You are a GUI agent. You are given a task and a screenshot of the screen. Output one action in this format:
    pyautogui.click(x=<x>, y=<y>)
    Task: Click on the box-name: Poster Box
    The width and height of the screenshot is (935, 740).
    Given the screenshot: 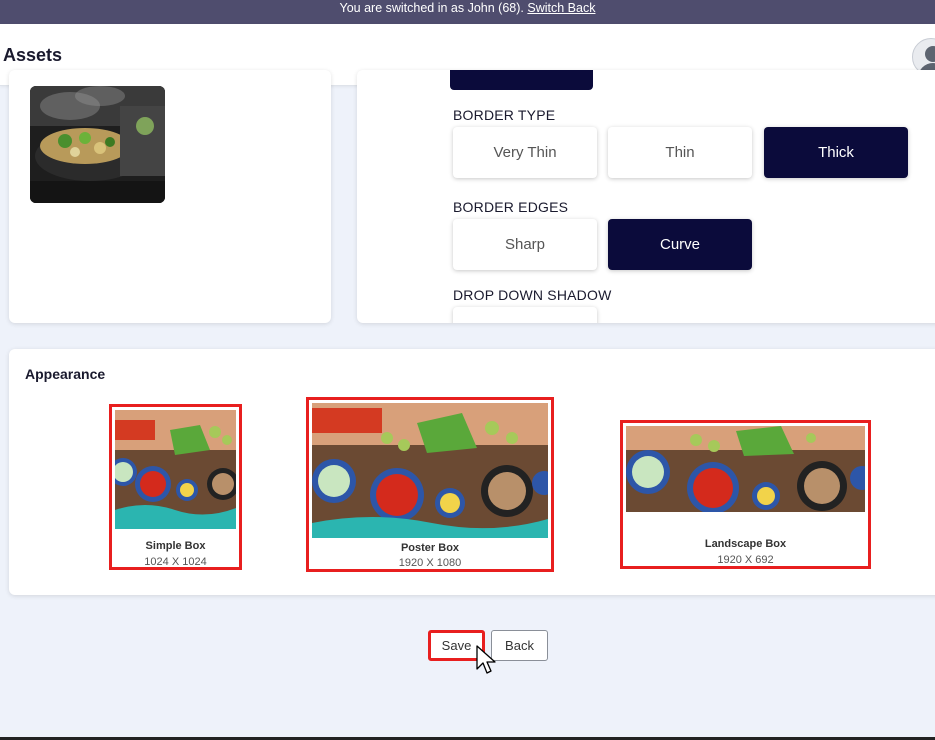 What is the action you would take?
    pyautogui.click(x=430, y=548)
    